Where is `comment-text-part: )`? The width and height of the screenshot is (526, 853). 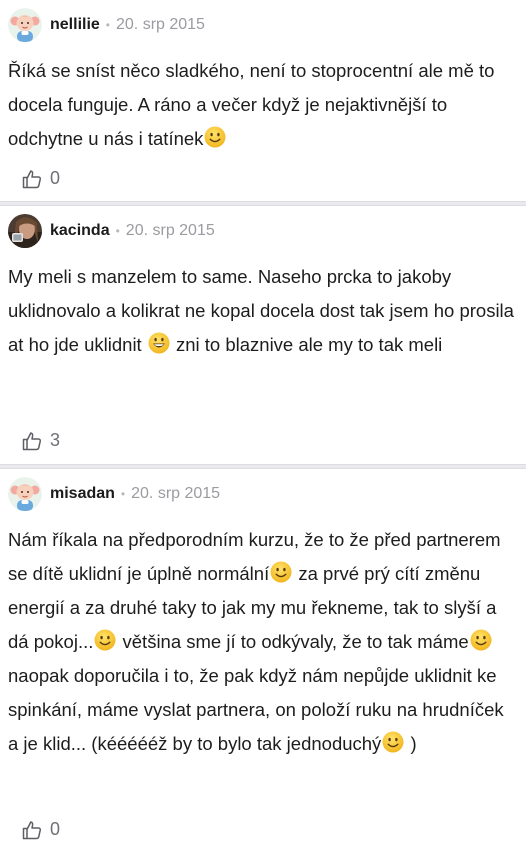 comment-text-part: ) is located at coordinates (411, 743).